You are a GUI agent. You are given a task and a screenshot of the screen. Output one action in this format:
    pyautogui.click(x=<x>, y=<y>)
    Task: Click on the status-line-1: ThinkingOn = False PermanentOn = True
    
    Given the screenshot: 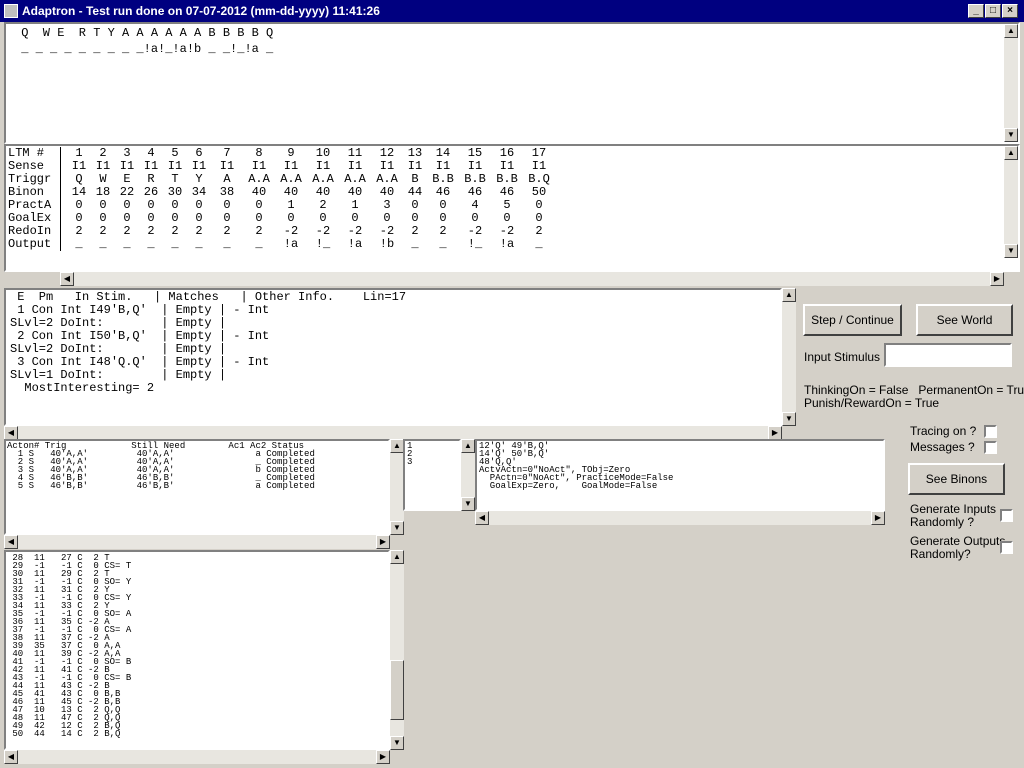 What is the action you would take?
    pyautogui.click(x=914, y=390)
    